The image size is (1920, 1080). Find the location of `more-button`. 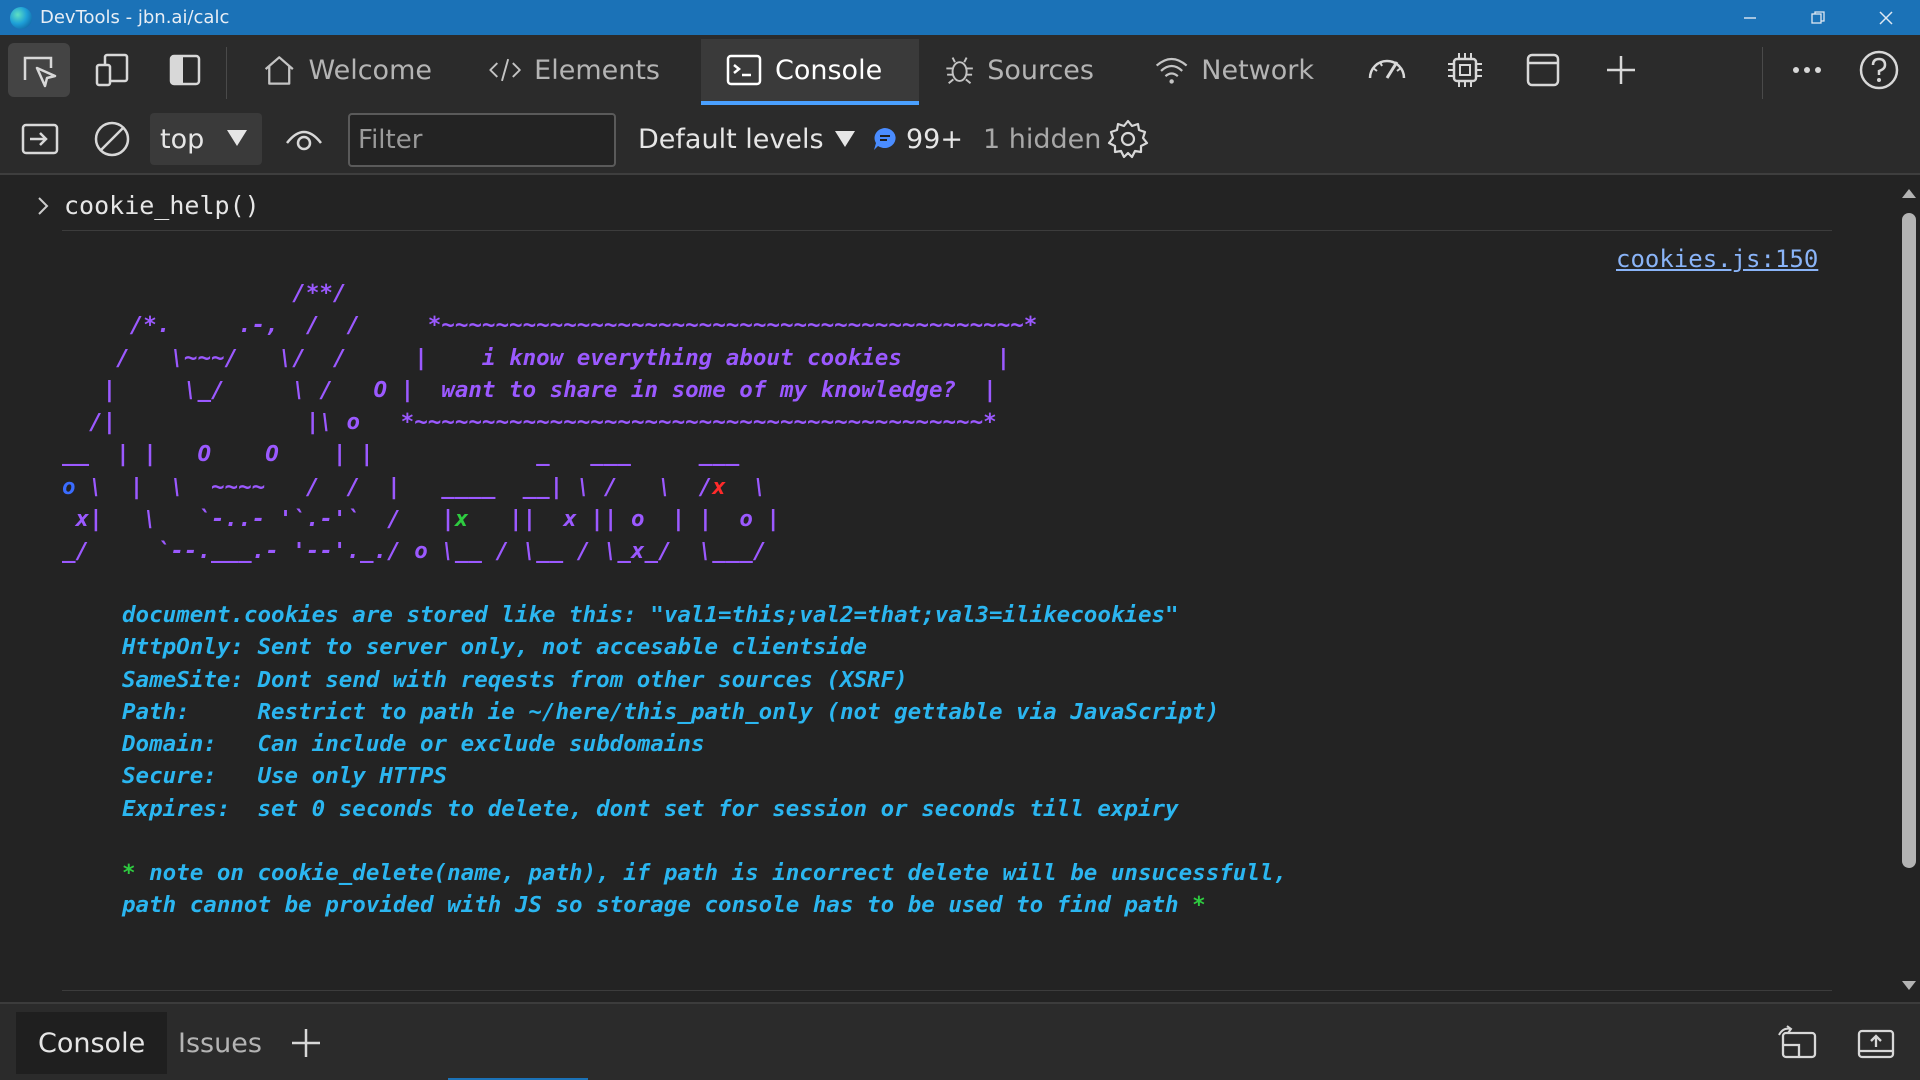

more-button is located at coordinates (1807, 70).